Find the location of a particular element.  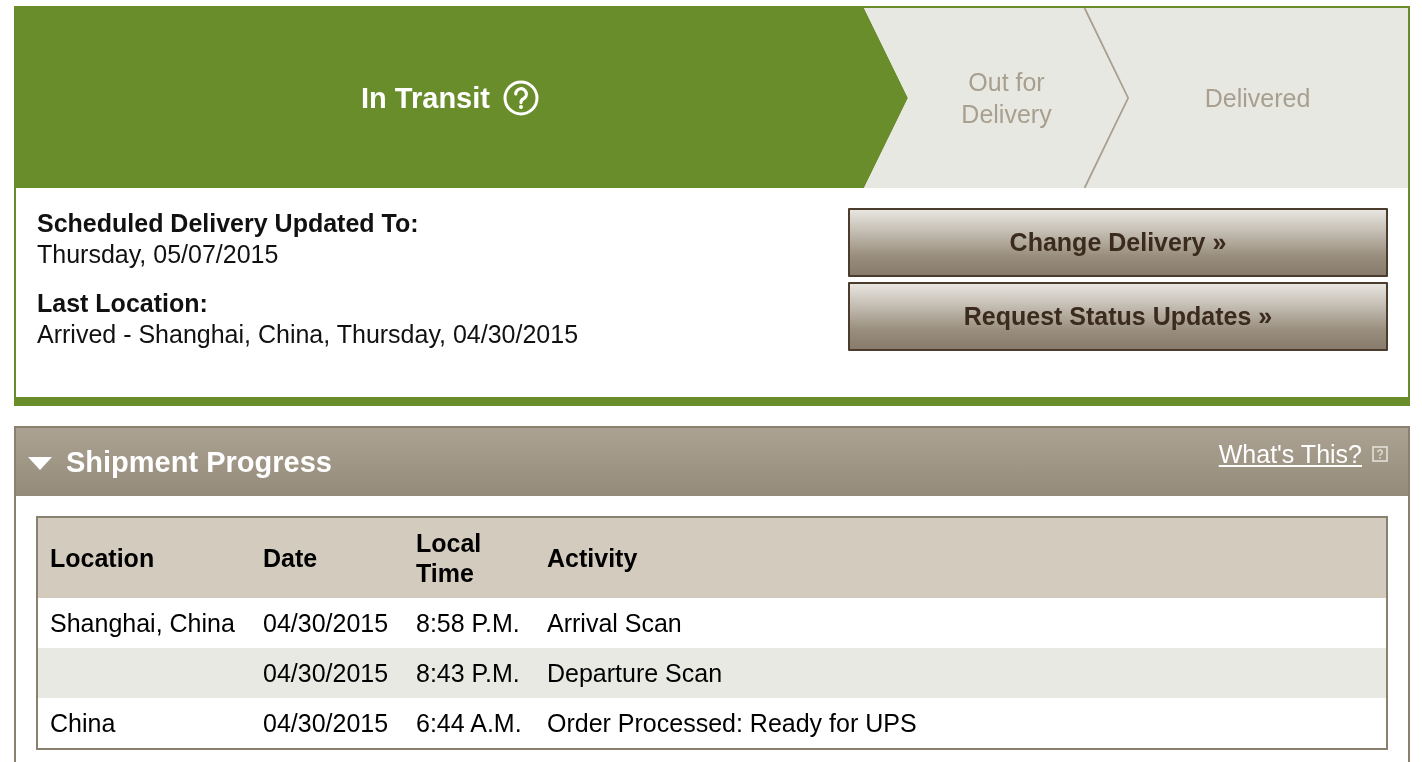

column-header: Location is located at coordinates (144, 557).